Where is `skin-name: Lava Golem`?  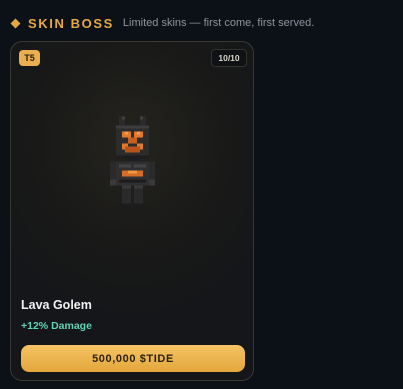 skin-name: Lava Golem is located at coordinates (56, 305).